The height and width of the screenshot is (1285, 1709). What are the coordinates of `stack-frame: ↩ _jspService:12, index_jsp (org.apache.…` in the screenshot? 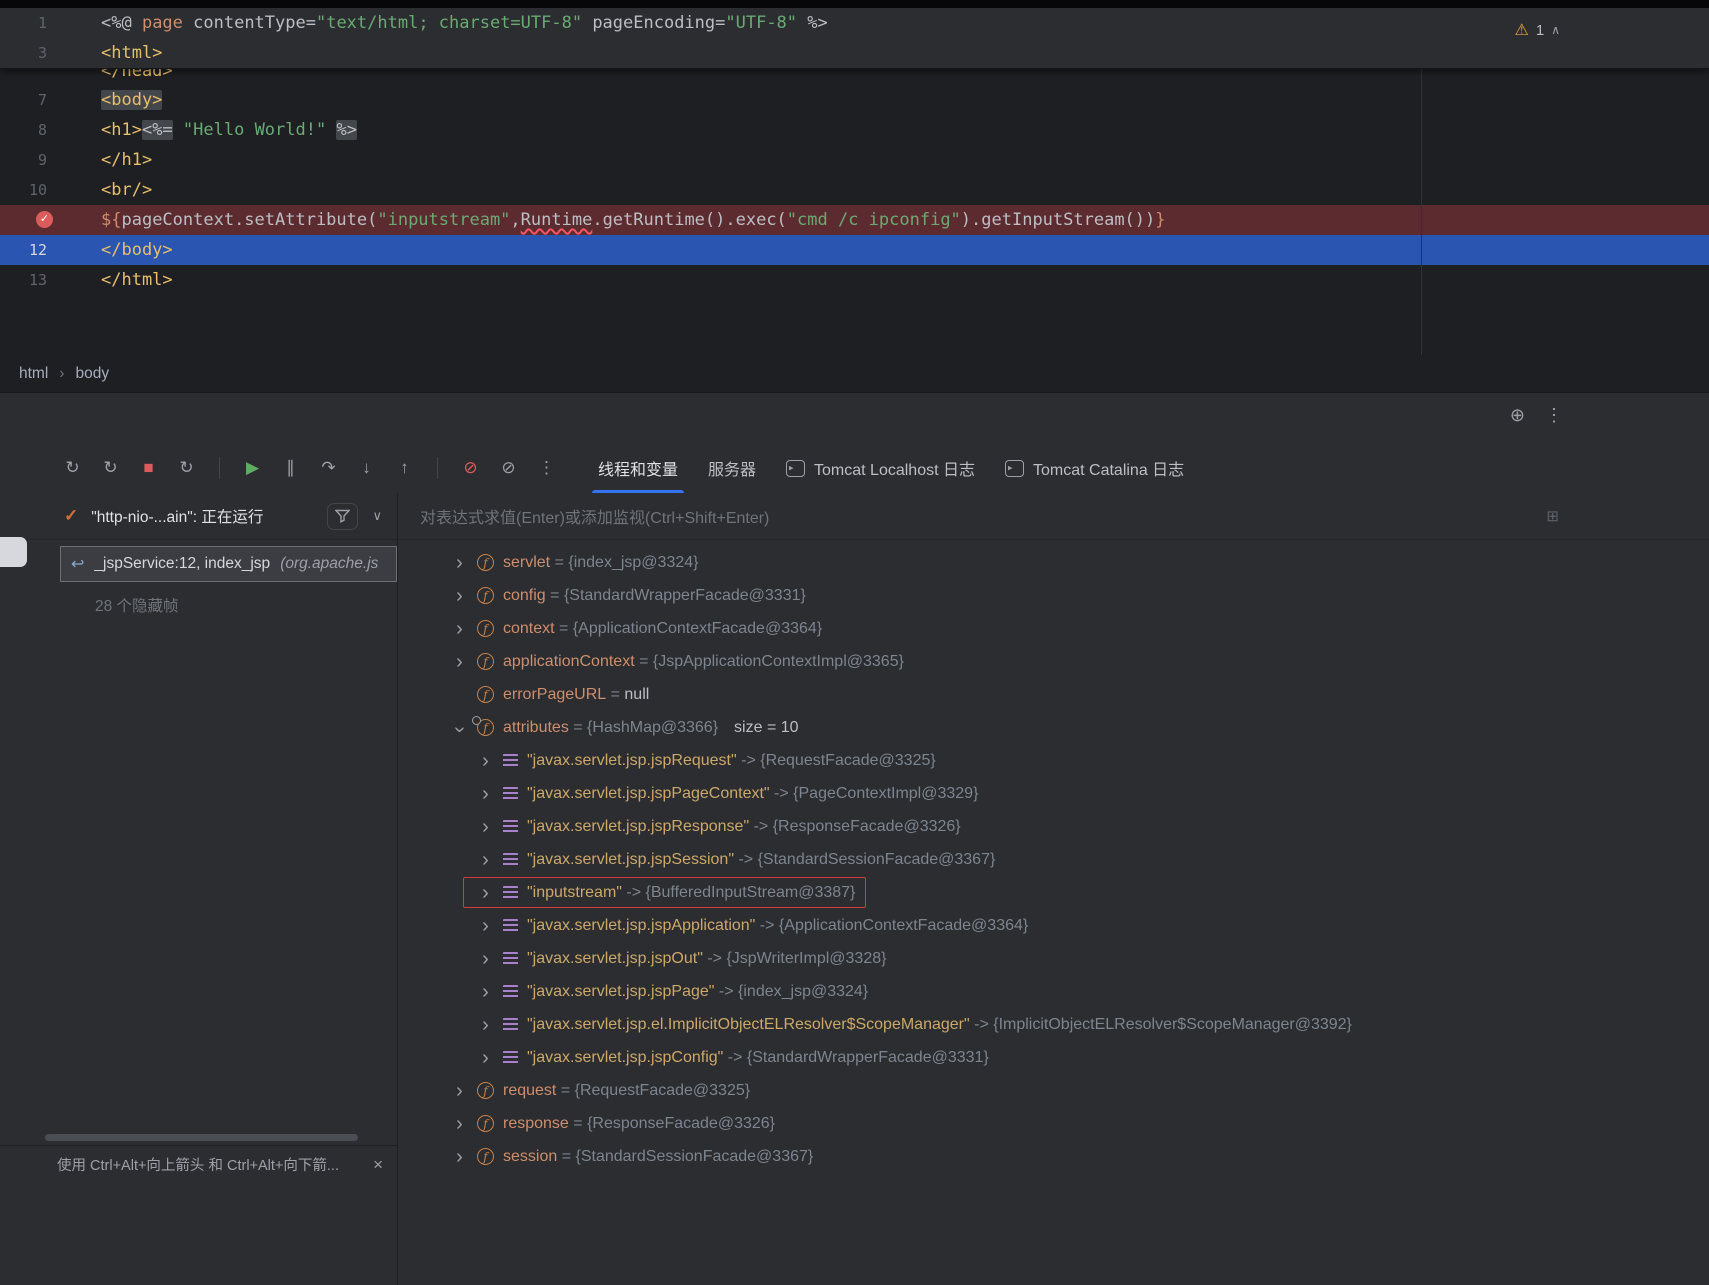 It's located at (228, 564).